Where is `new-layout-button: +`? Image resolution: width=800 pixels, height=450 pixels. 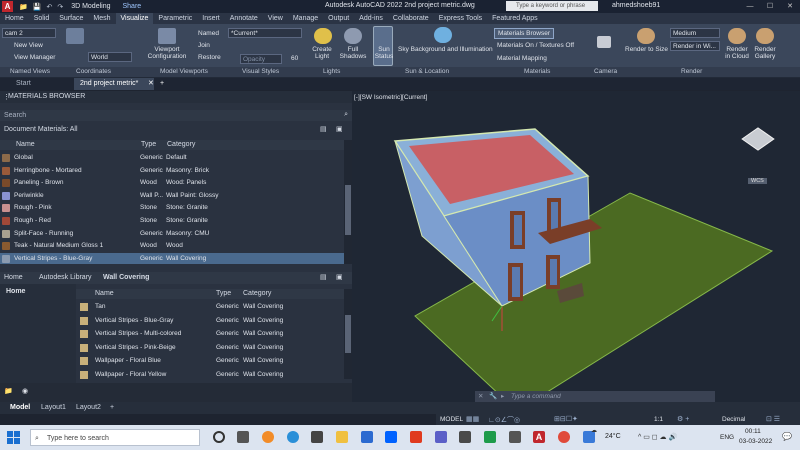
new-layout-button: + is located at coordinates (112, 408).